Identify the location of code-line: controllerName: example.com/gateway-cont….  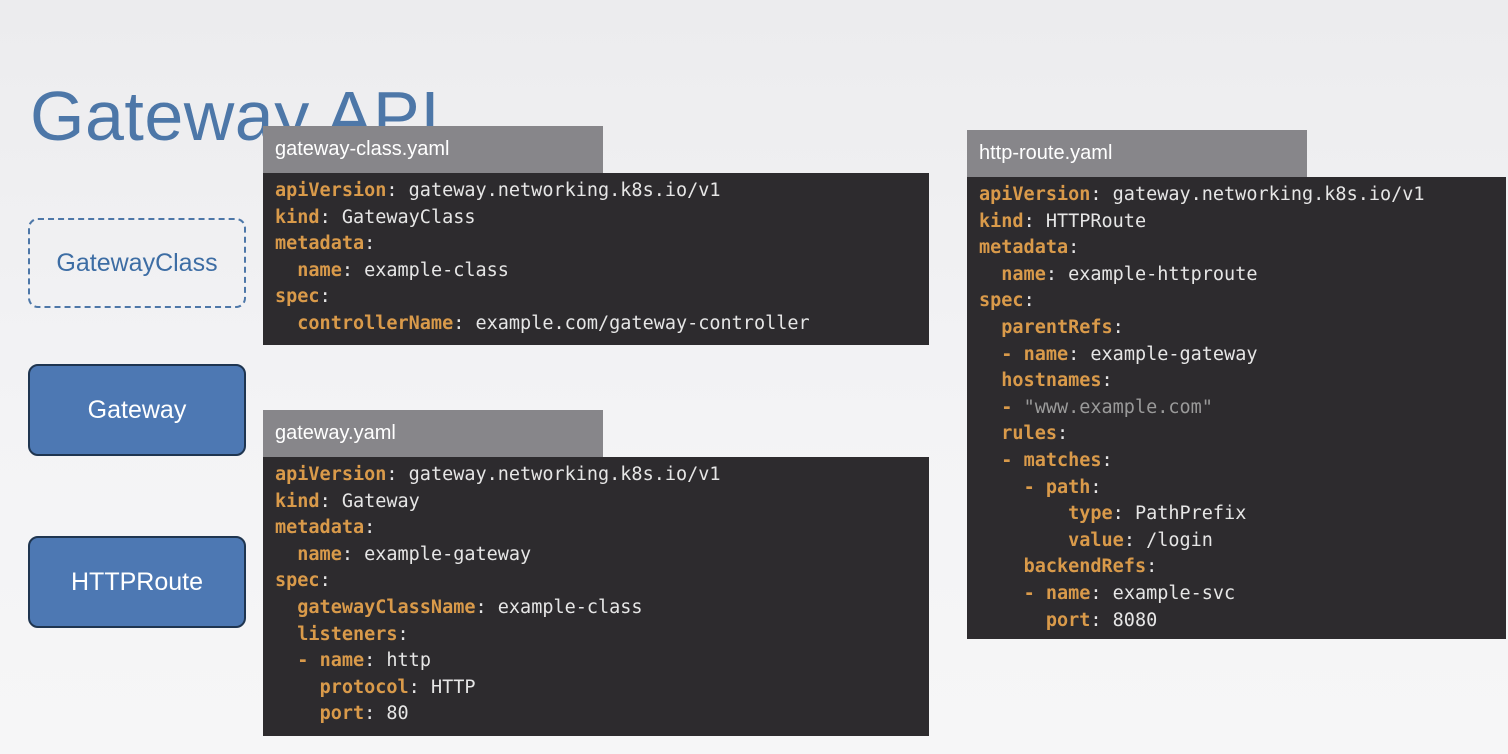
(602, 324).